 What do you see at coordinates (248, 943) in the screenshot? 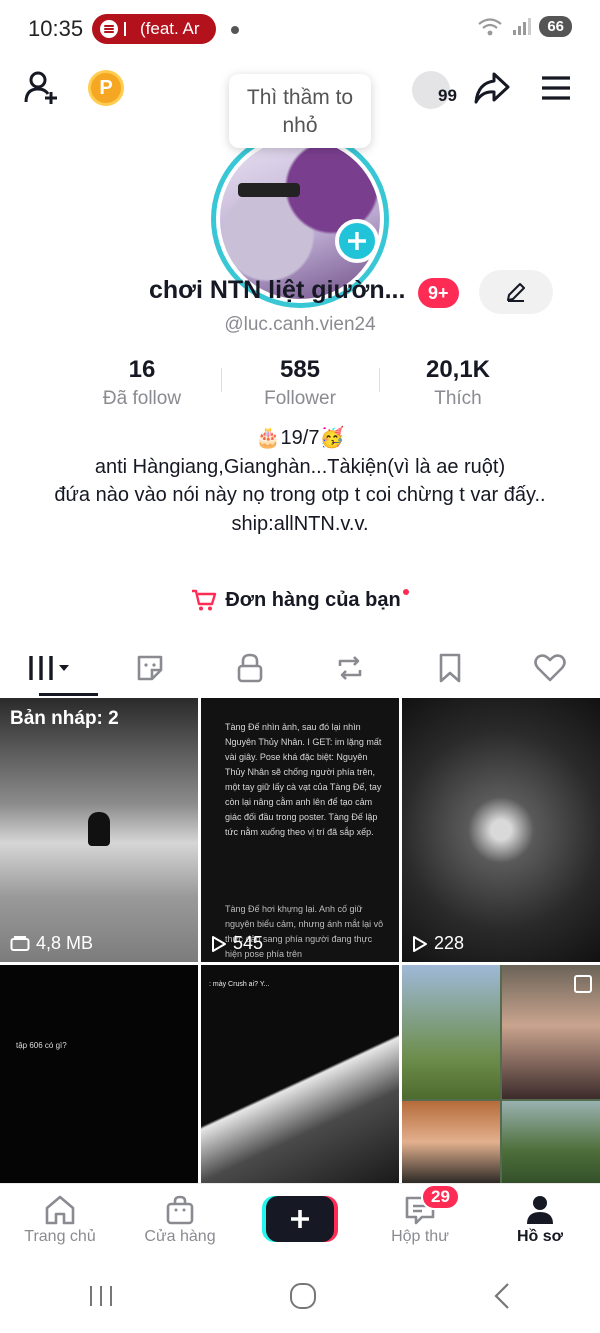
I see `views-count: 545` at bounding box center [248, 943].